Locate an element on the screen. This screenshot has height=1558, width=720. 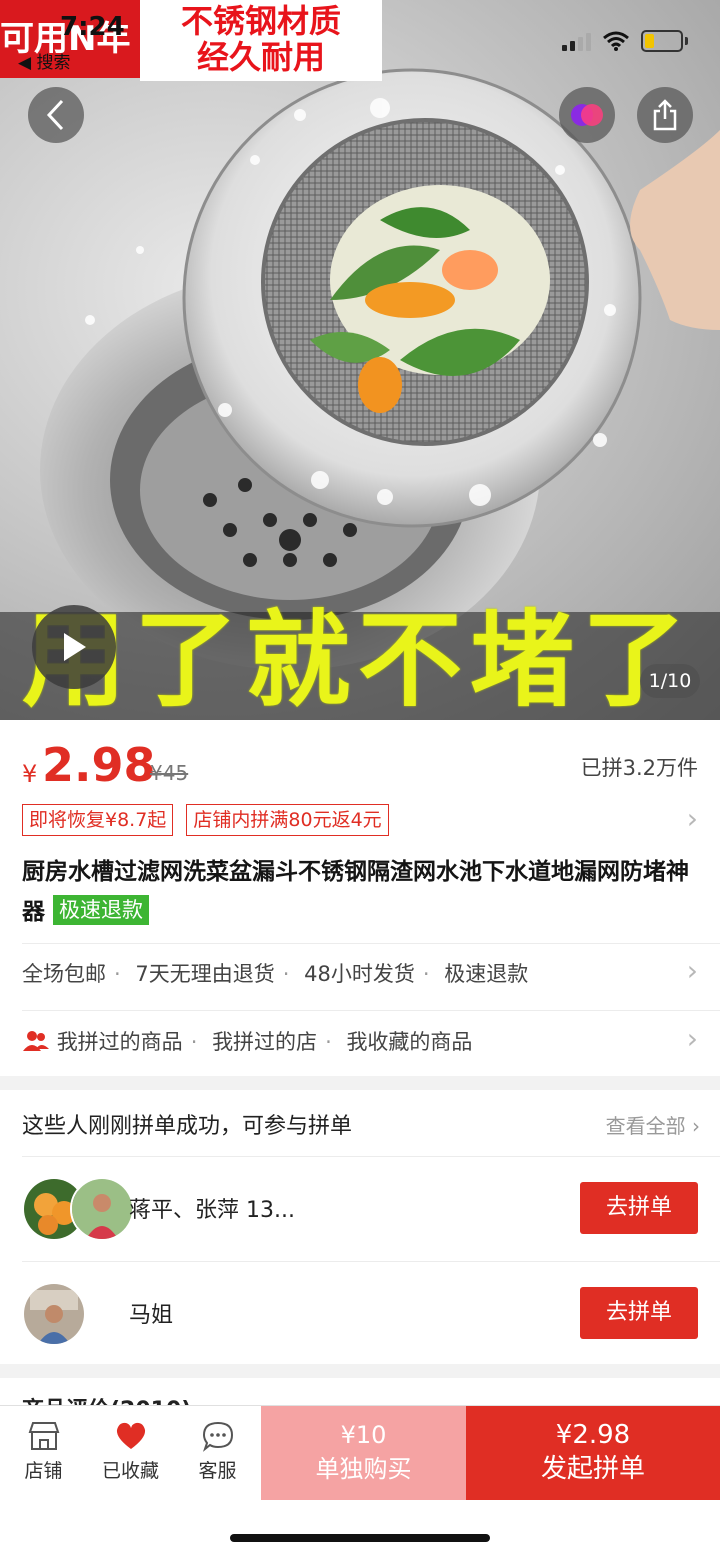
history-my-favorites: 我收藏的商品 is located at coordinates (409, 1042).